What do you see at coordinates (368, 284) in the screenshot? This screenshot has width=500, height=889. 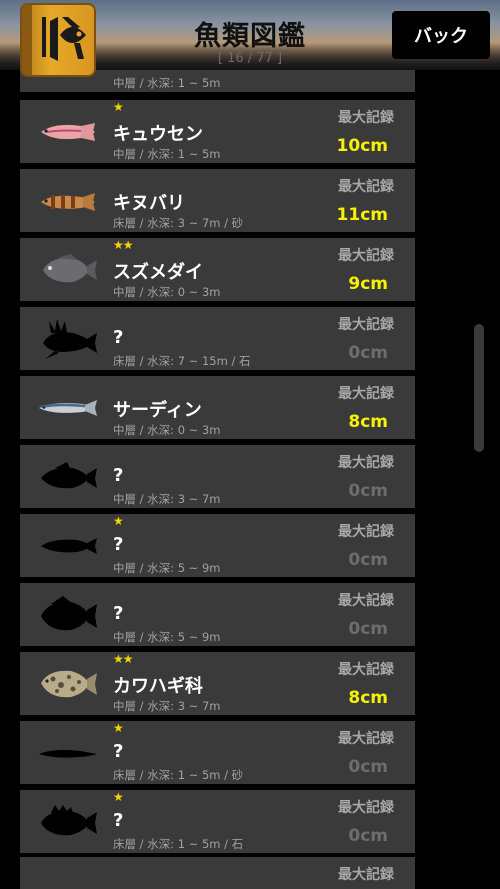 I see `max-record-value: 9cm` at bounding box center [368, 284].